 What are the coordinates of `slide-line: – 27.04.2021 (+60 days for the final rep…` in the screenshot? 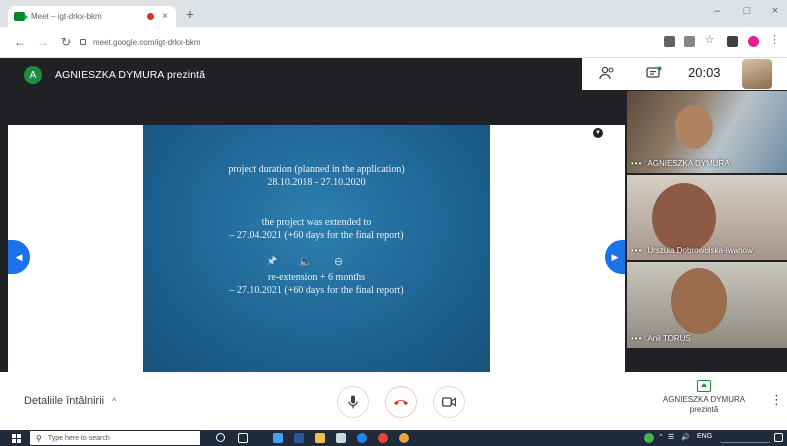 It's located at (316, 235).